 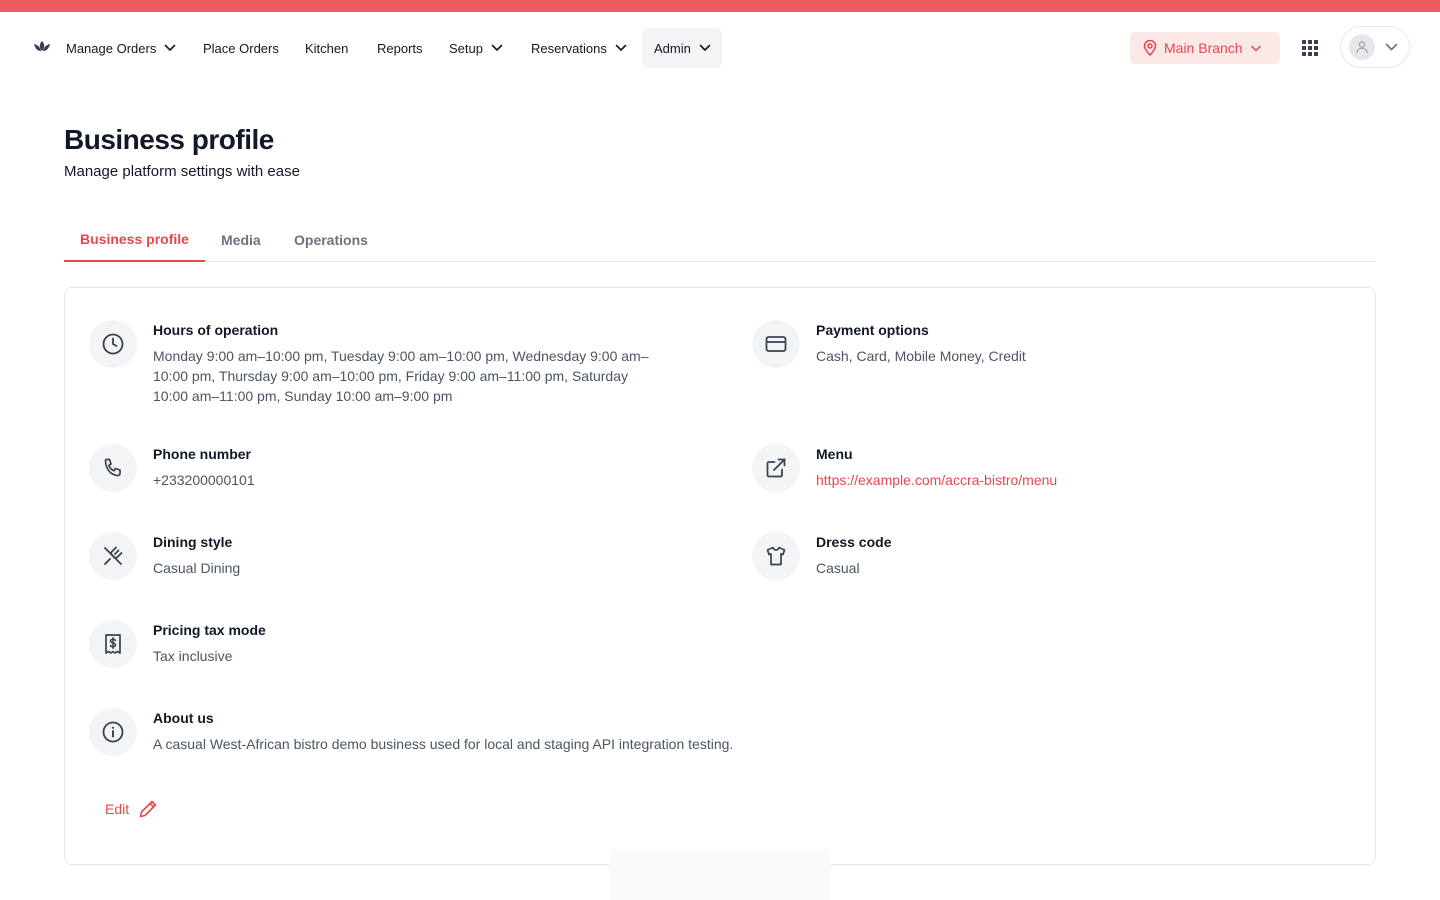 What do you see at coordinates (569, 48) in the screenshot?
I see `nav-reservations-label: Reservations` at bounding box center [569, 48].